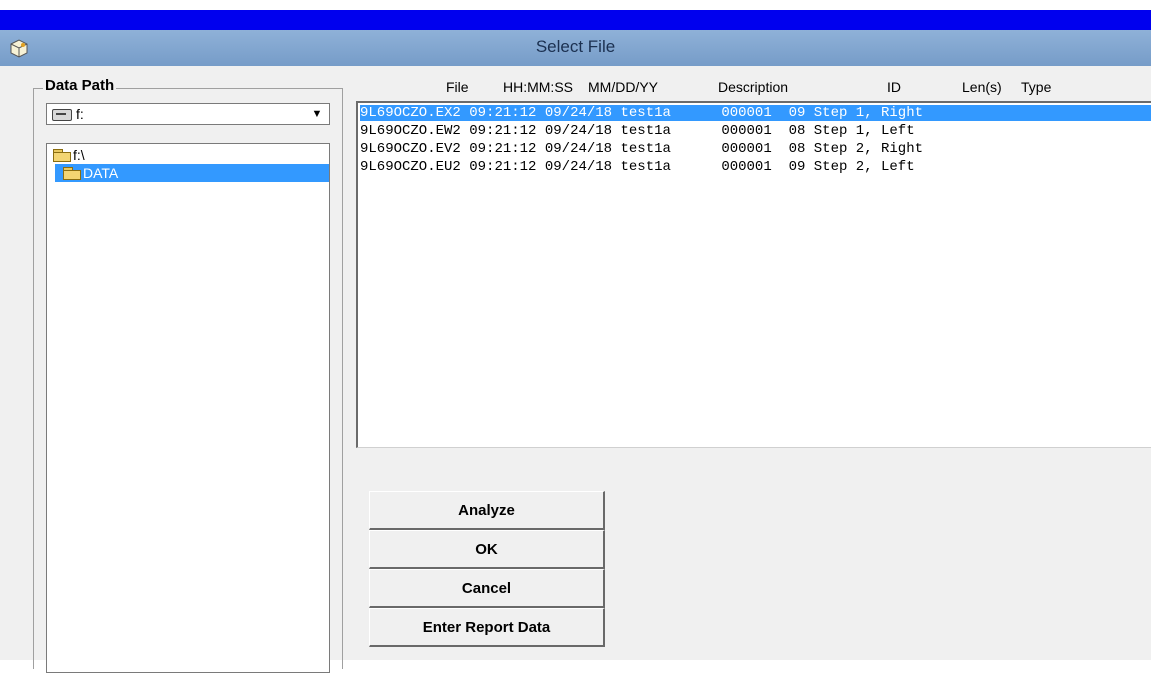 This screenshot has height=673, width=1151. What do you see at coordinates (410, 131) in the screenshot?
I see `file-name: 9L69OCZO.EW2` at bounding box center [410, 131].